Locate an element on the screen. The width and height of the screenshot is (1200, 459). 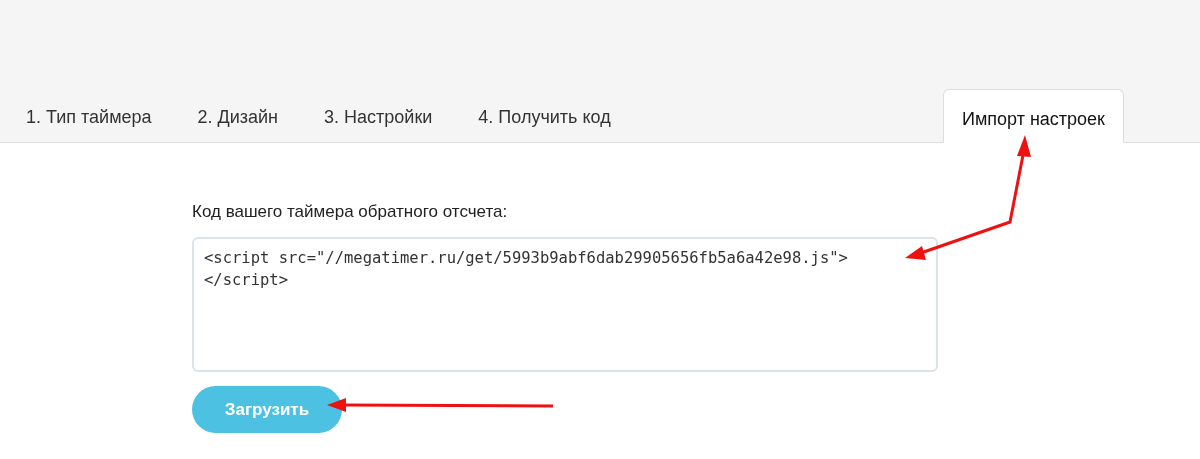
tab: 3. Настройки is located at coordinates (378, 115).